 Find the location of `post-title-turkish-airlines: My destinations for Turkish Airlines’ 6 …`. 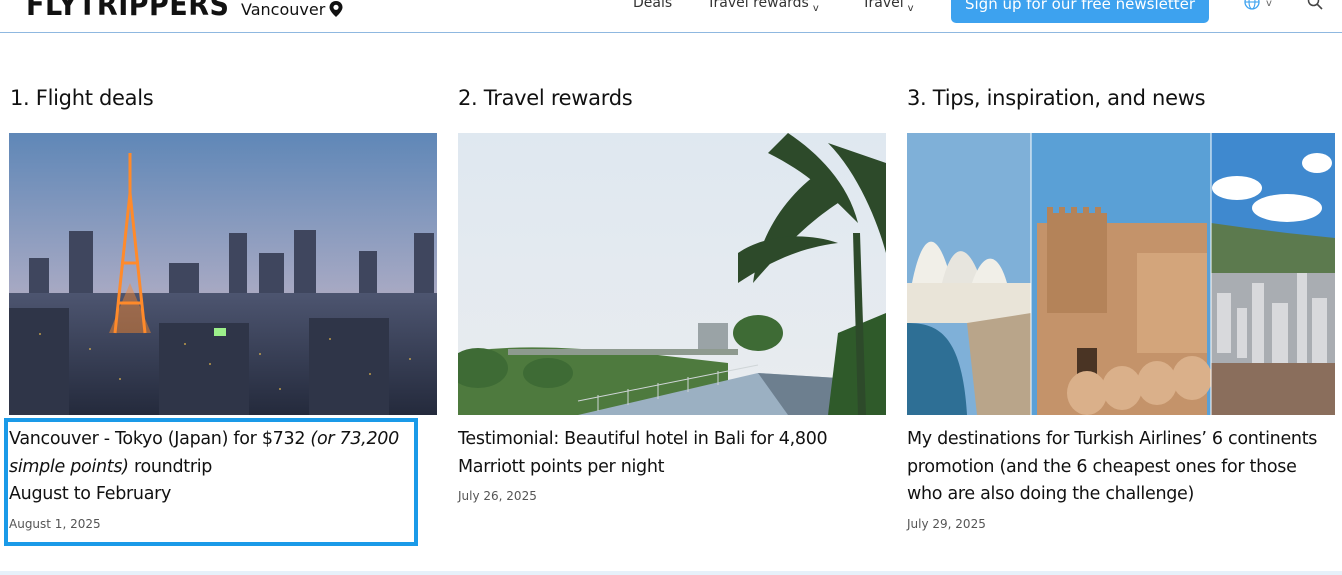

post-title-turkish-airlines: My destinations for Turkish Airlines’ 6 … is located at coordinates (1119, 467).